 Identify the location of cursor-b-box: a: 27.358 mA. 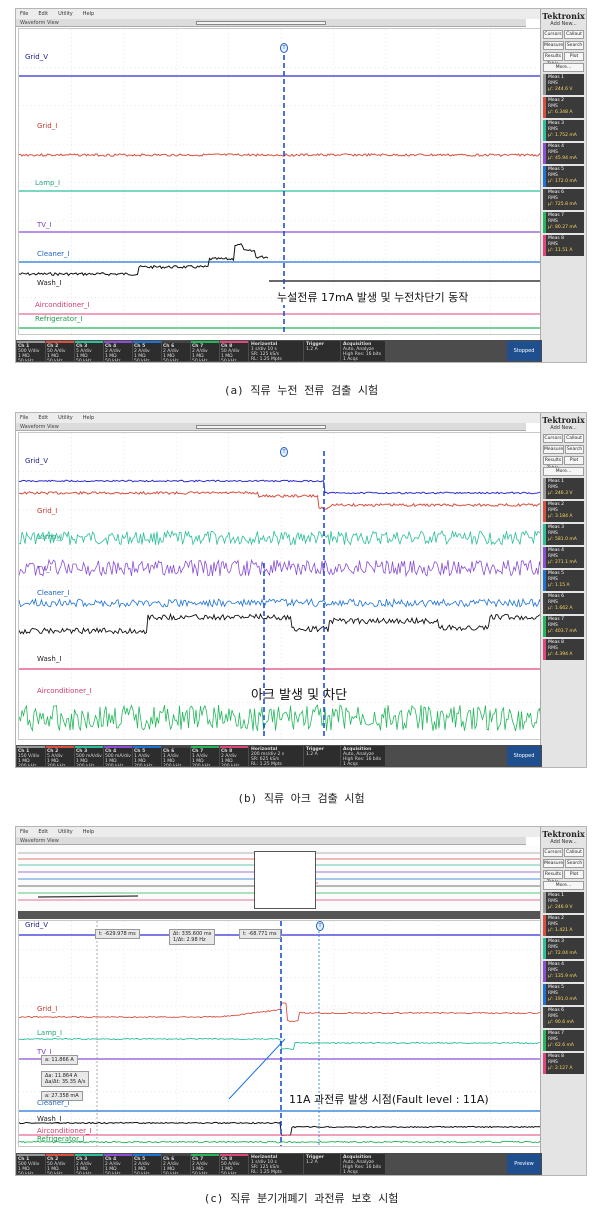
(62, 1096).